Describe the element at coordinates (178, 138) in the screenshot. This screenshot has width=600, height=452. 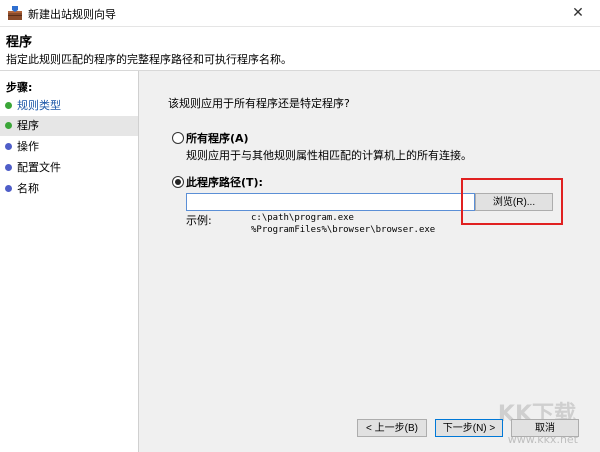
I see `all-programs-radio` at that location.